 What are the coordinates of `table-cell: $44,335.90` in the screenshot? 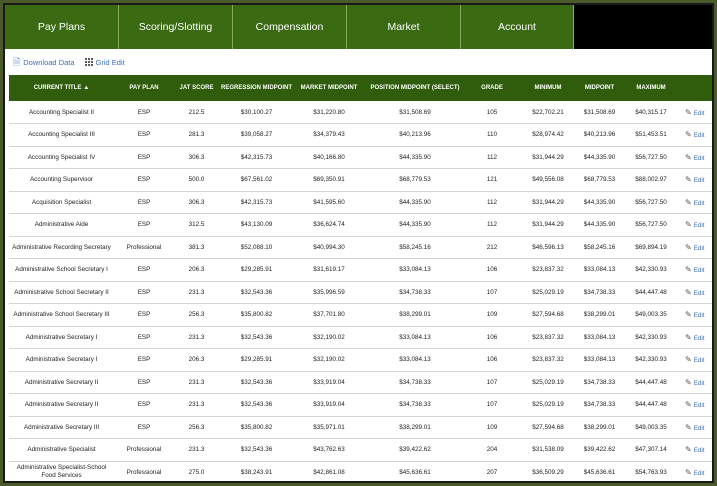 It's located at (415, 157).